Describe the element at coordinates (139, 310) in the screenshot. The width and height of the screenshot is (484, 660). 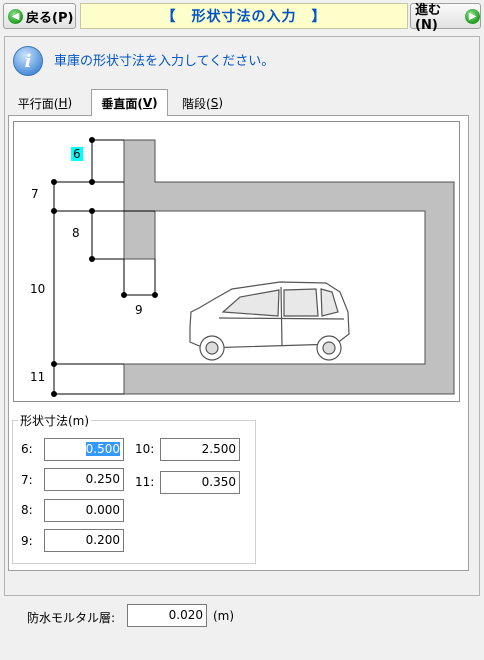
I see `dim-label-9: 9` at that location.